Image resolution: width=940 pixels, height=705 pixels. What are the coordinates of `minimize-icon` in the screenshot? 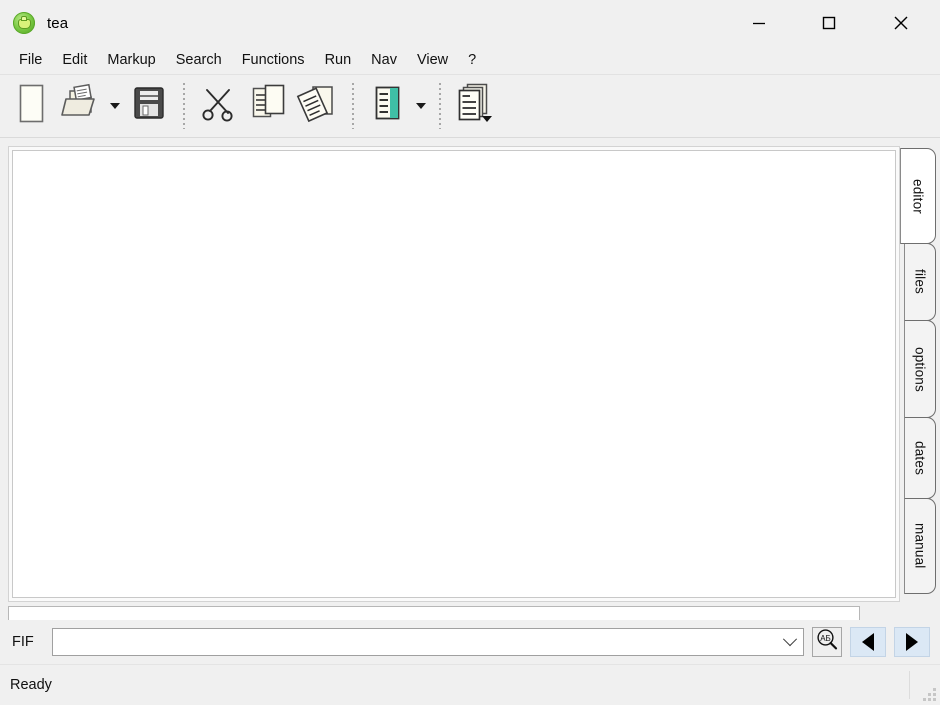 It's located at (759, 23).